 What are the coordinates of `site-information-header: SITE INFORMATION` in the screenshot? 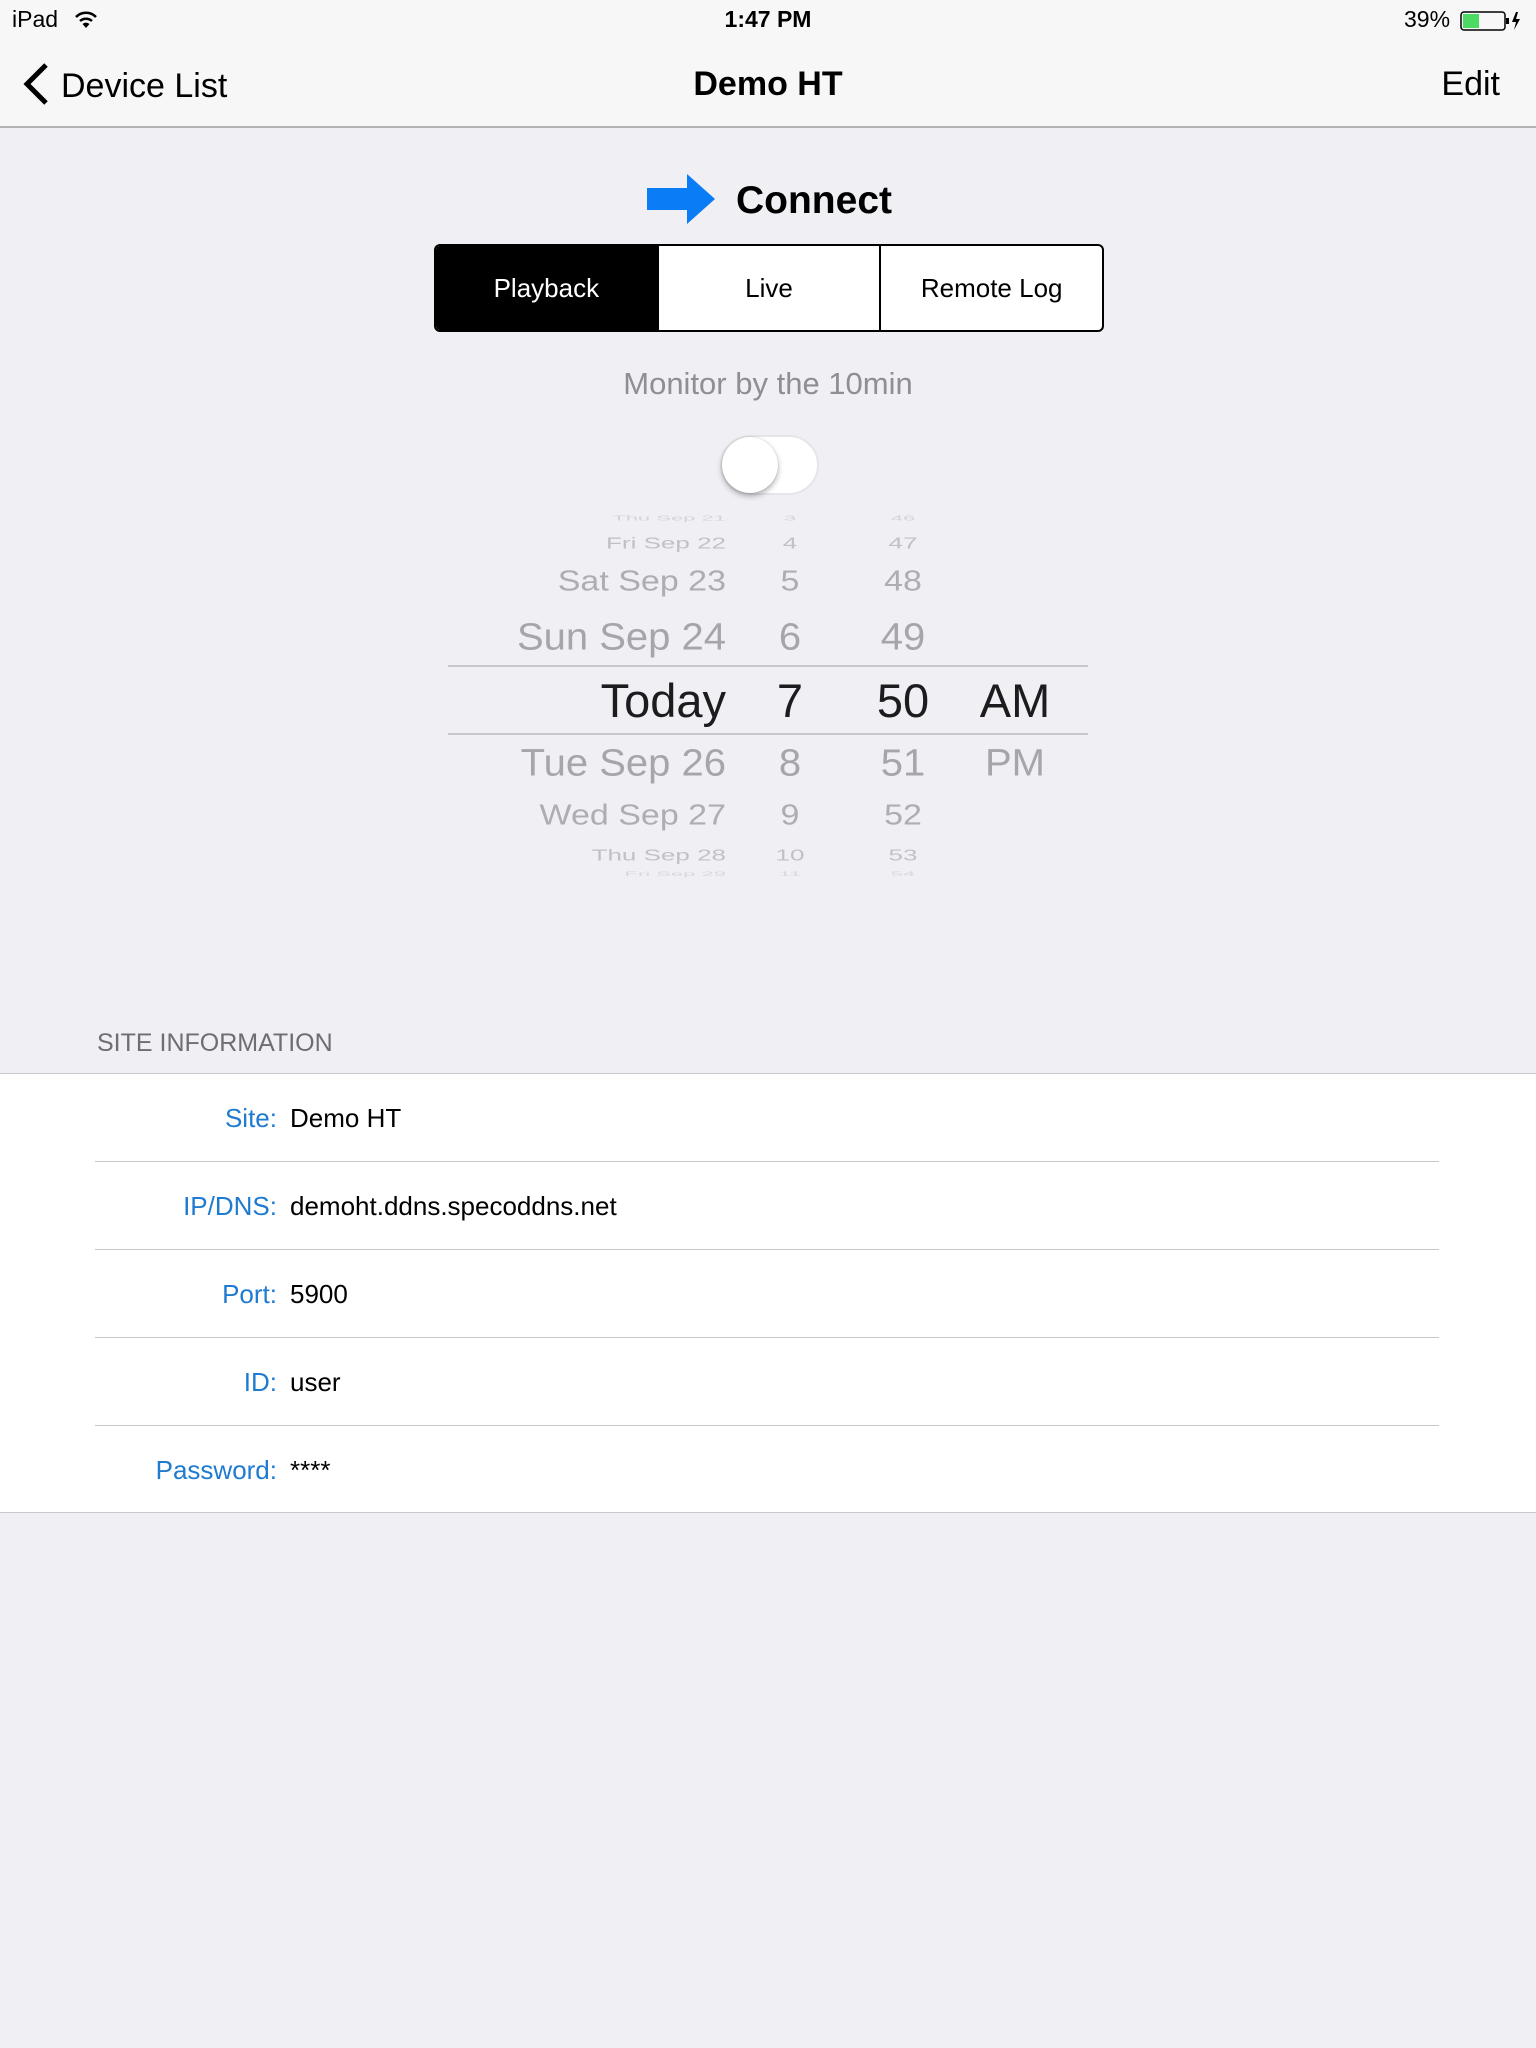 It's located at (215, 1043).